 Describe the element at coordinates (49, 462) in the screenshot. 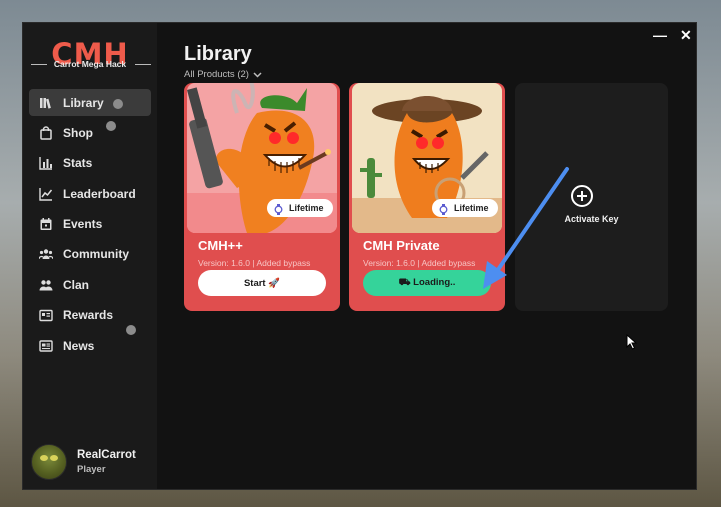

I see `avatar` at that location.